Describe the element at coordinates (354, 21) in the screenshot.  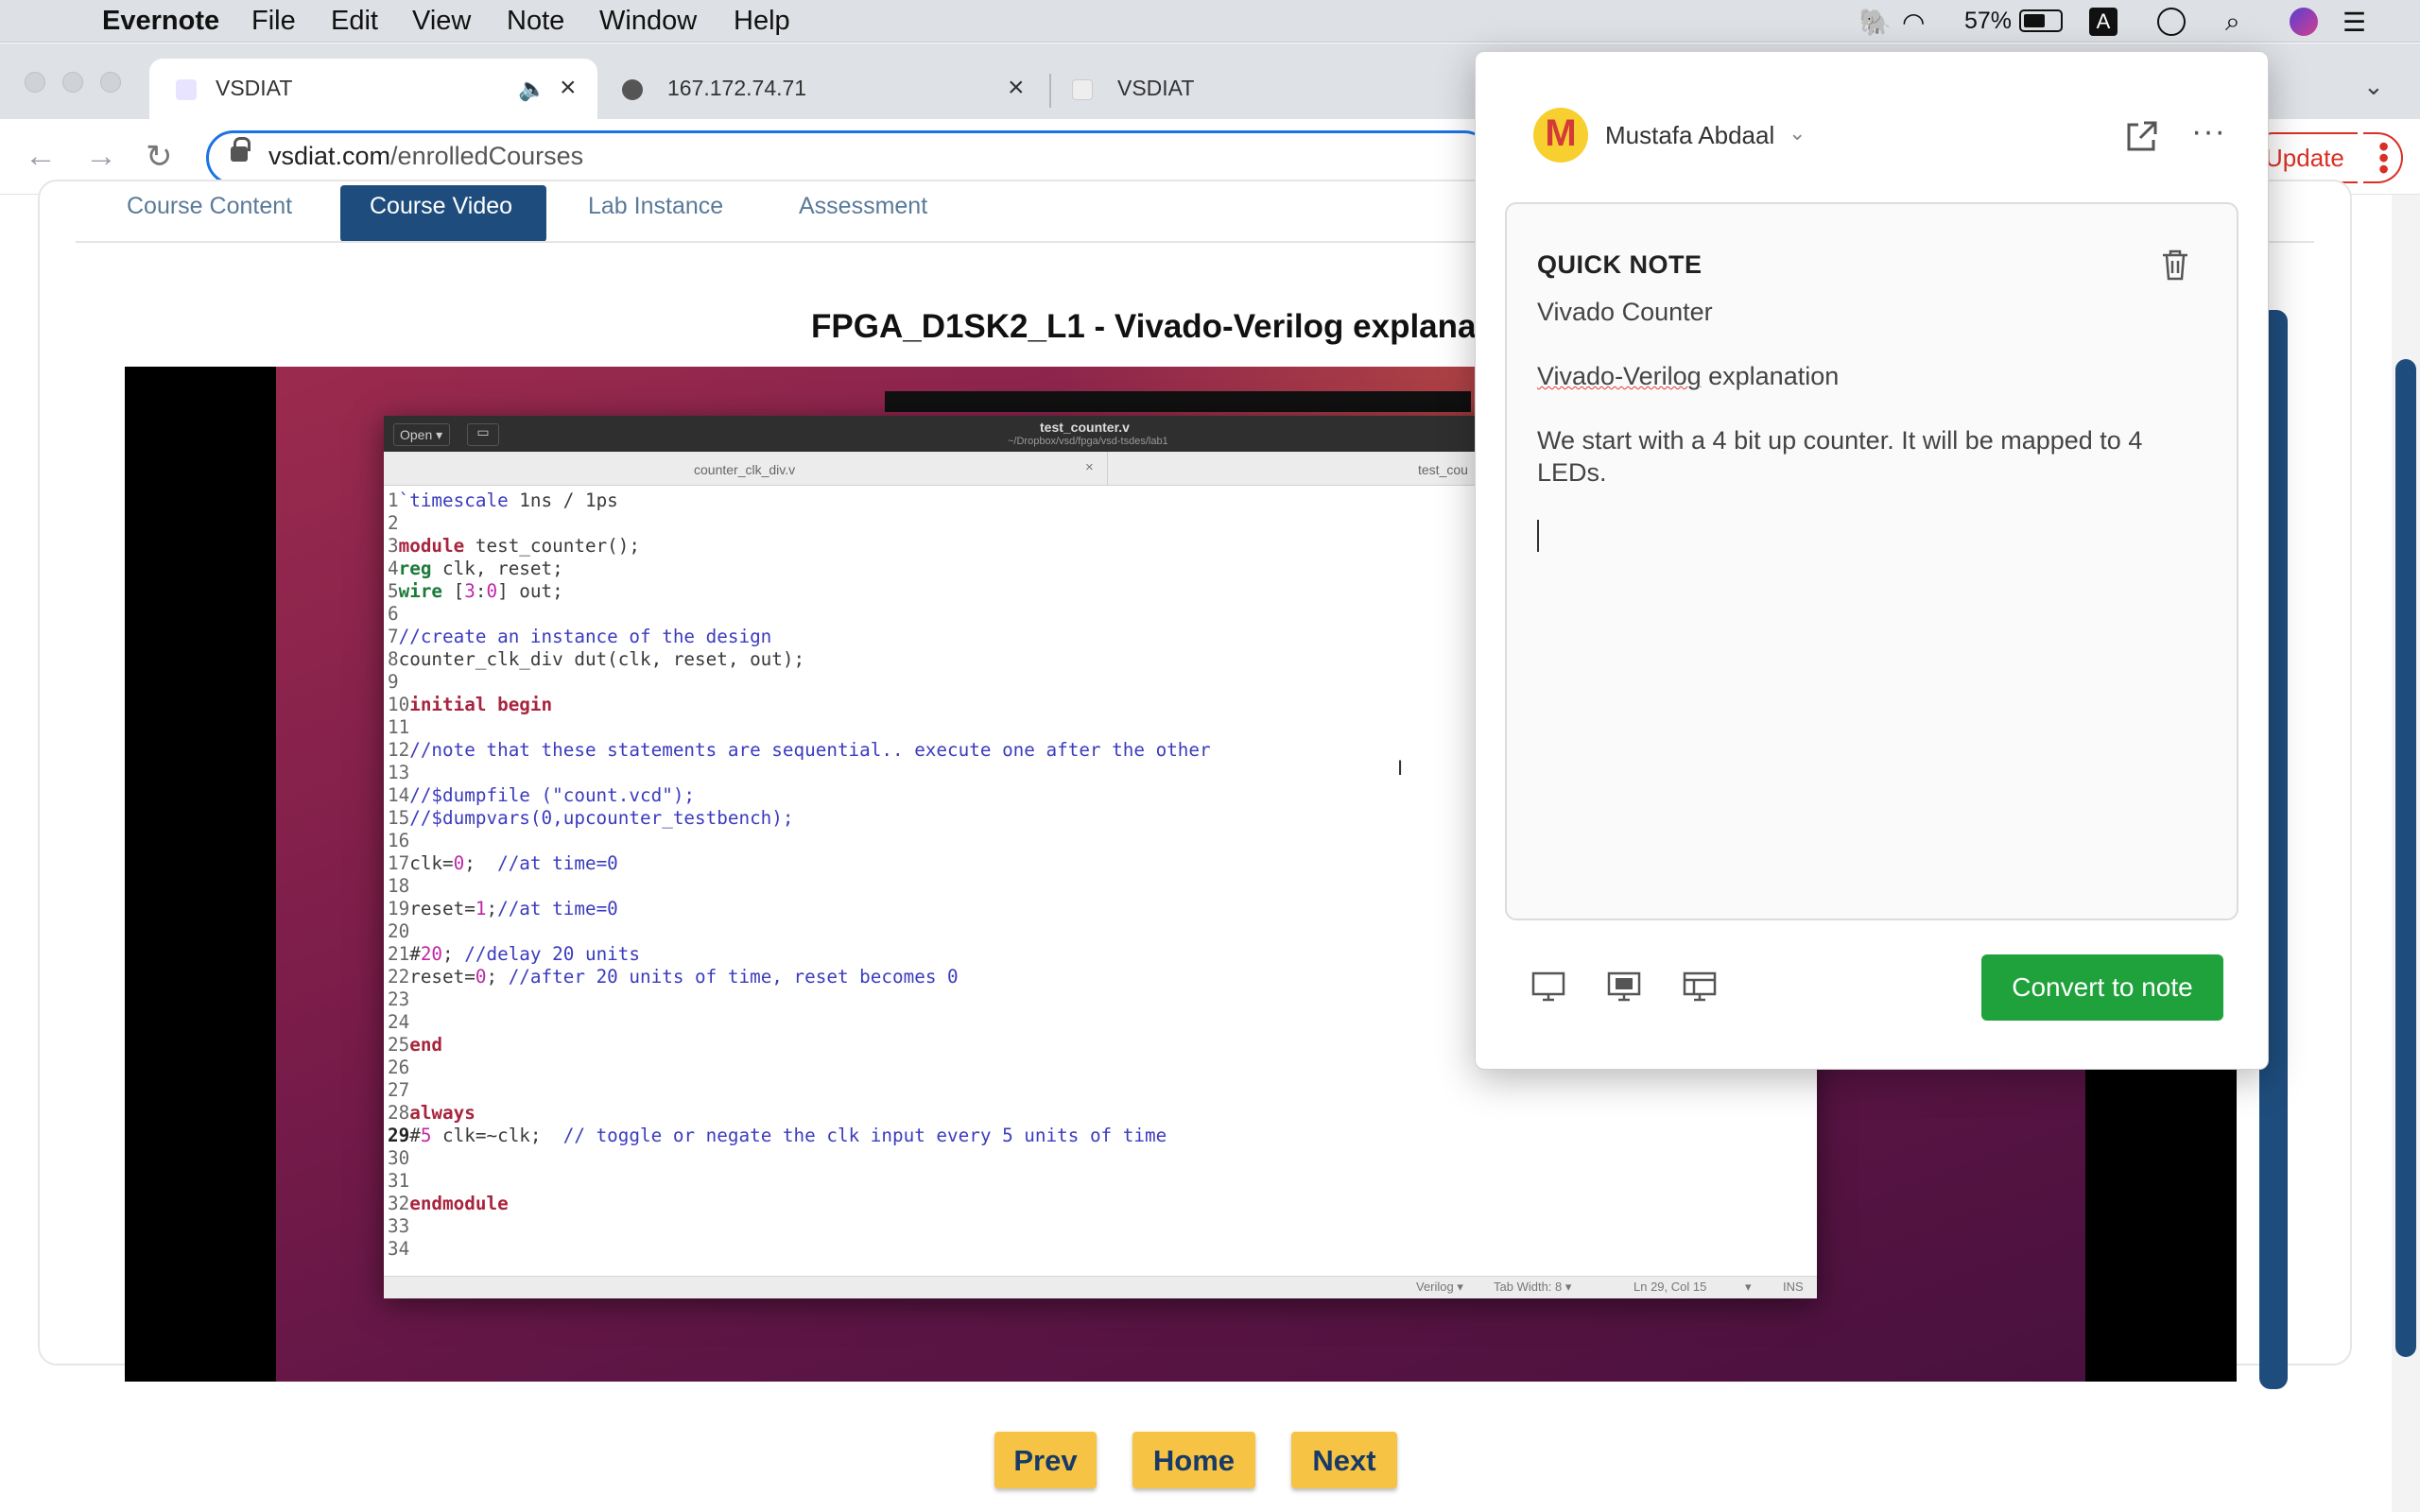
I see `menu-edit: Edit` at that location.